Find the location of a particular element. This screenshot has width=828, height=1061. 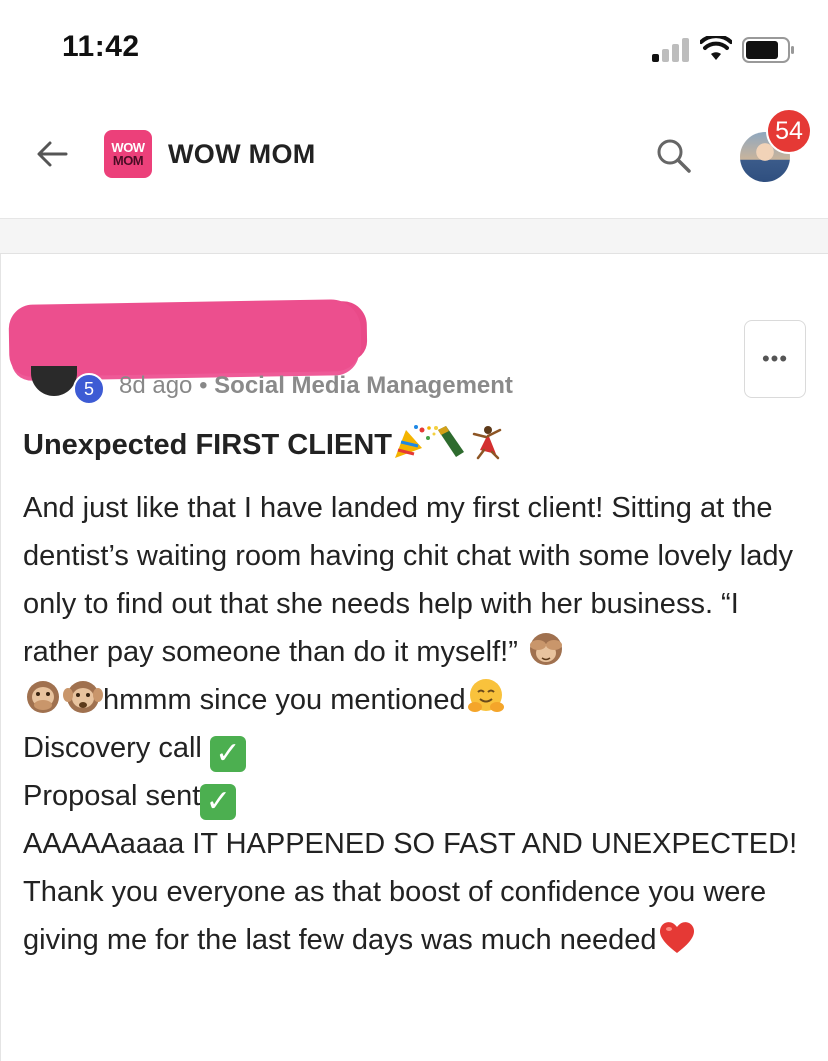

party-popper-icon is located at coordinates (413, 441).